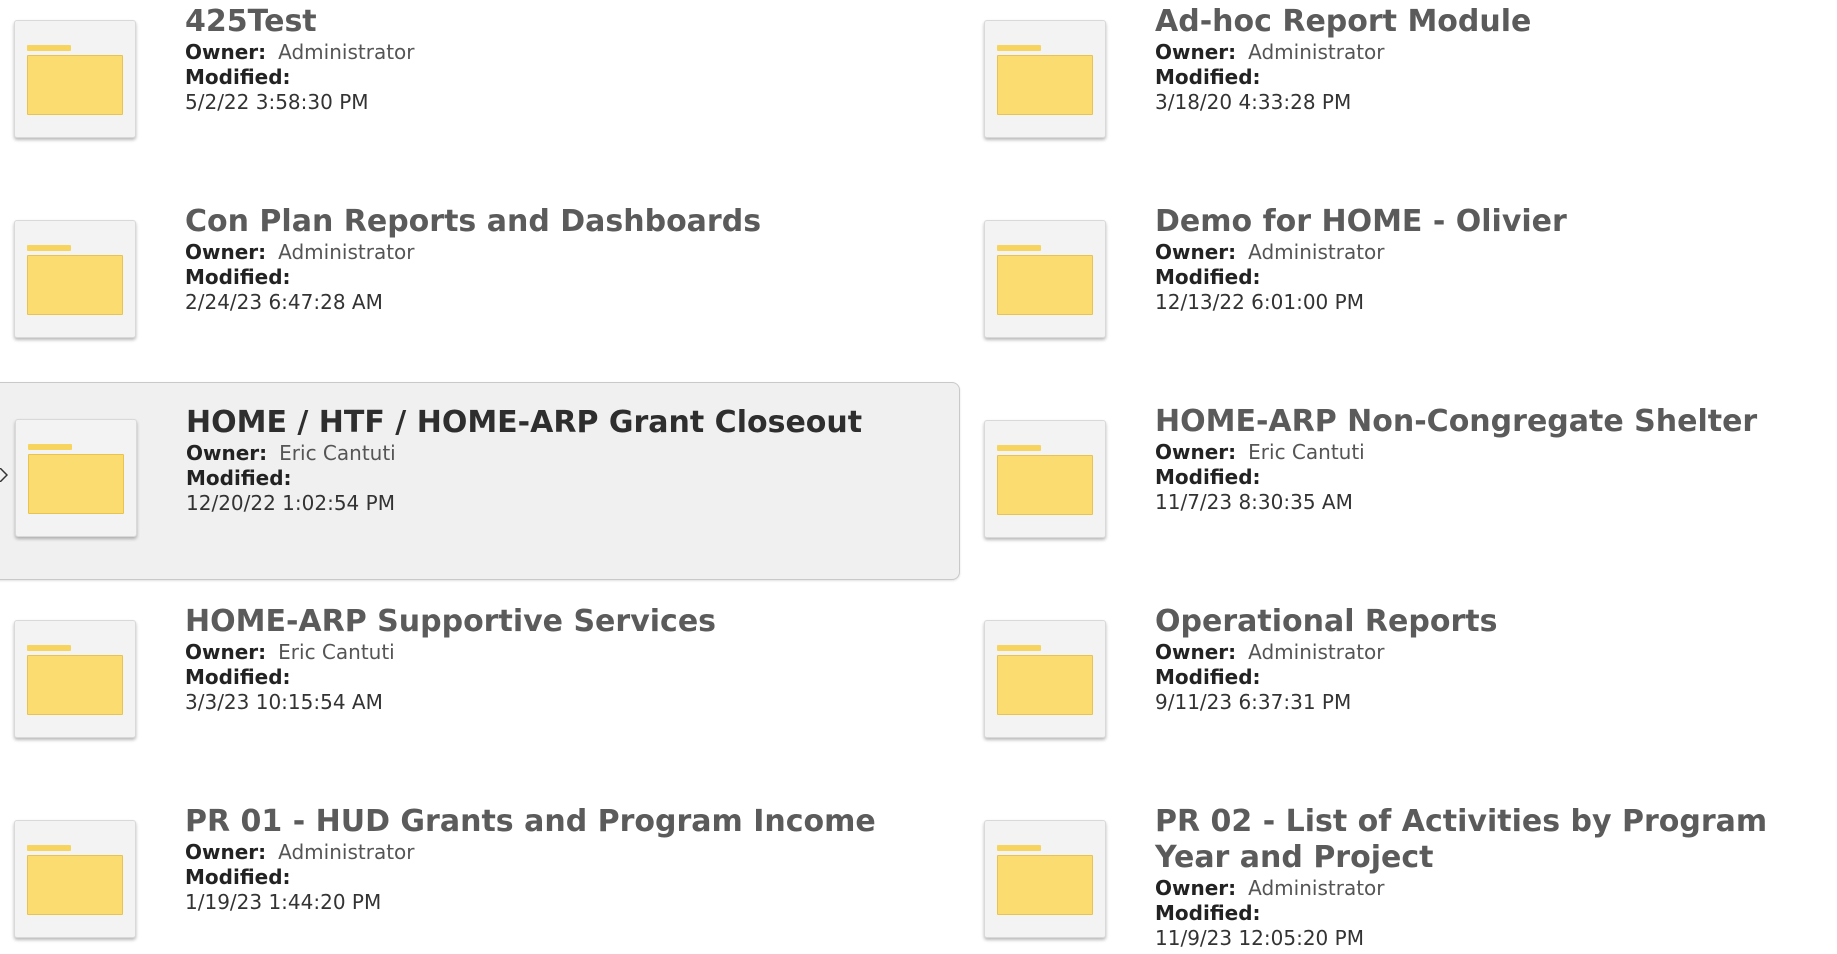 The width and height of the screenshot is (1837, 954). I want to click on folder-title: 425Test, so click(572, 22).